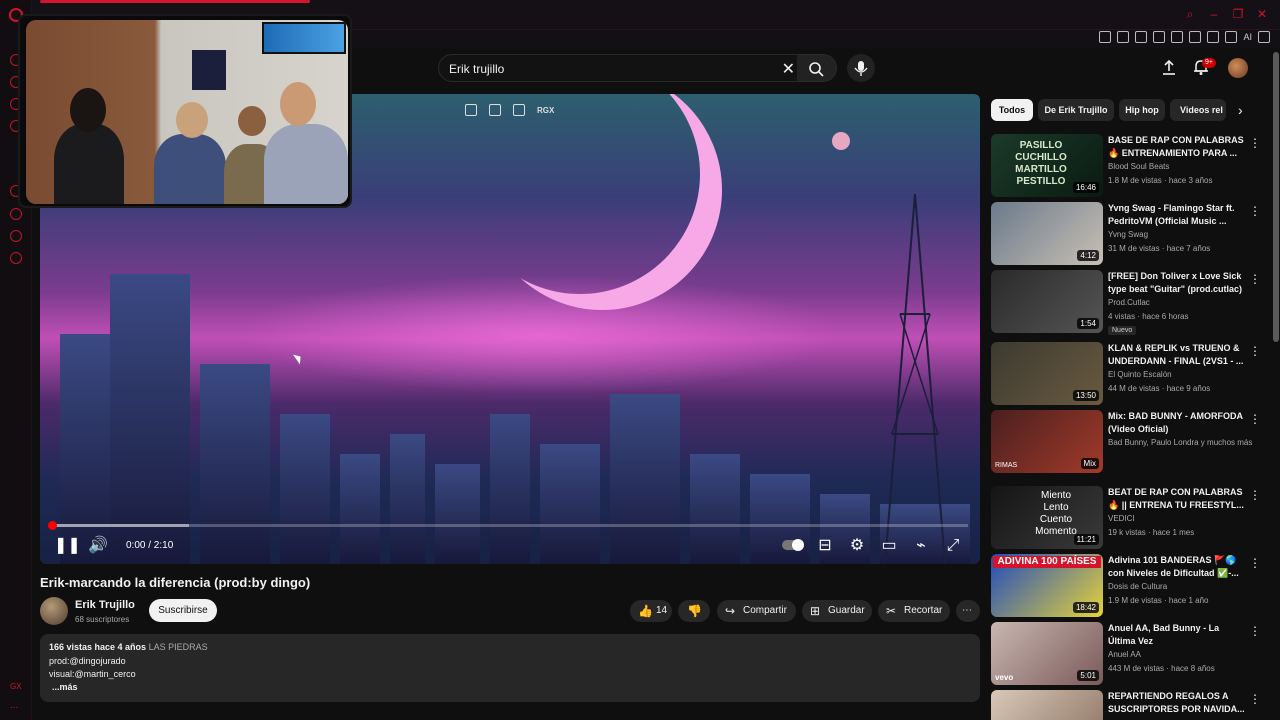 The width and height of the screenshot is (1280, 720). What do you see at coordinates (914, 611) in the screenshot?
I see `clip-button: ✂ Recortar` at bounding box center [914, 611].